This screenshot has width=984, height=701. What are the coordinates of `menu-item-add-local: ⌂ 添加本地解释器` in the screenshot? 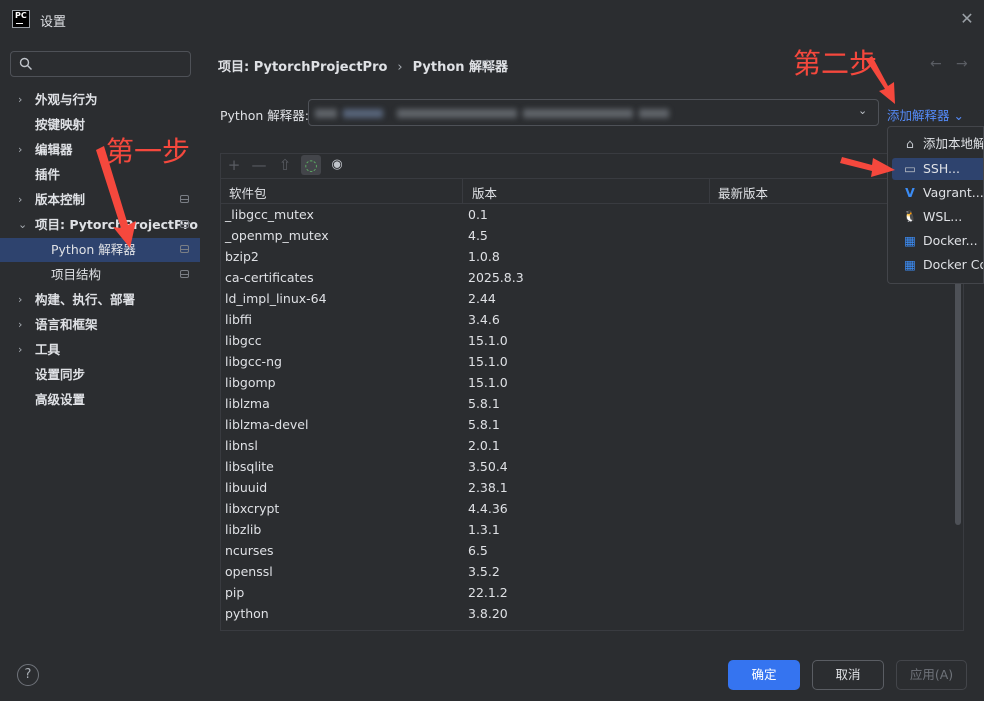 It's located at (937, 144).